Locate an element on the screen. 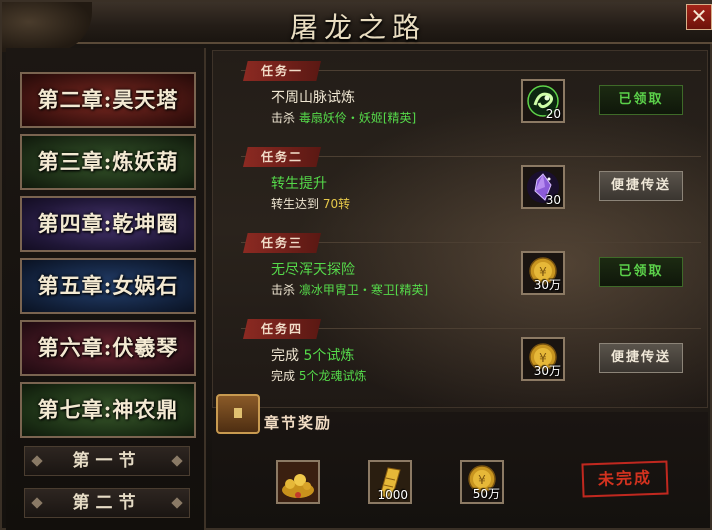  reward-quantity: 50万 is located at coordinates (486, 494).